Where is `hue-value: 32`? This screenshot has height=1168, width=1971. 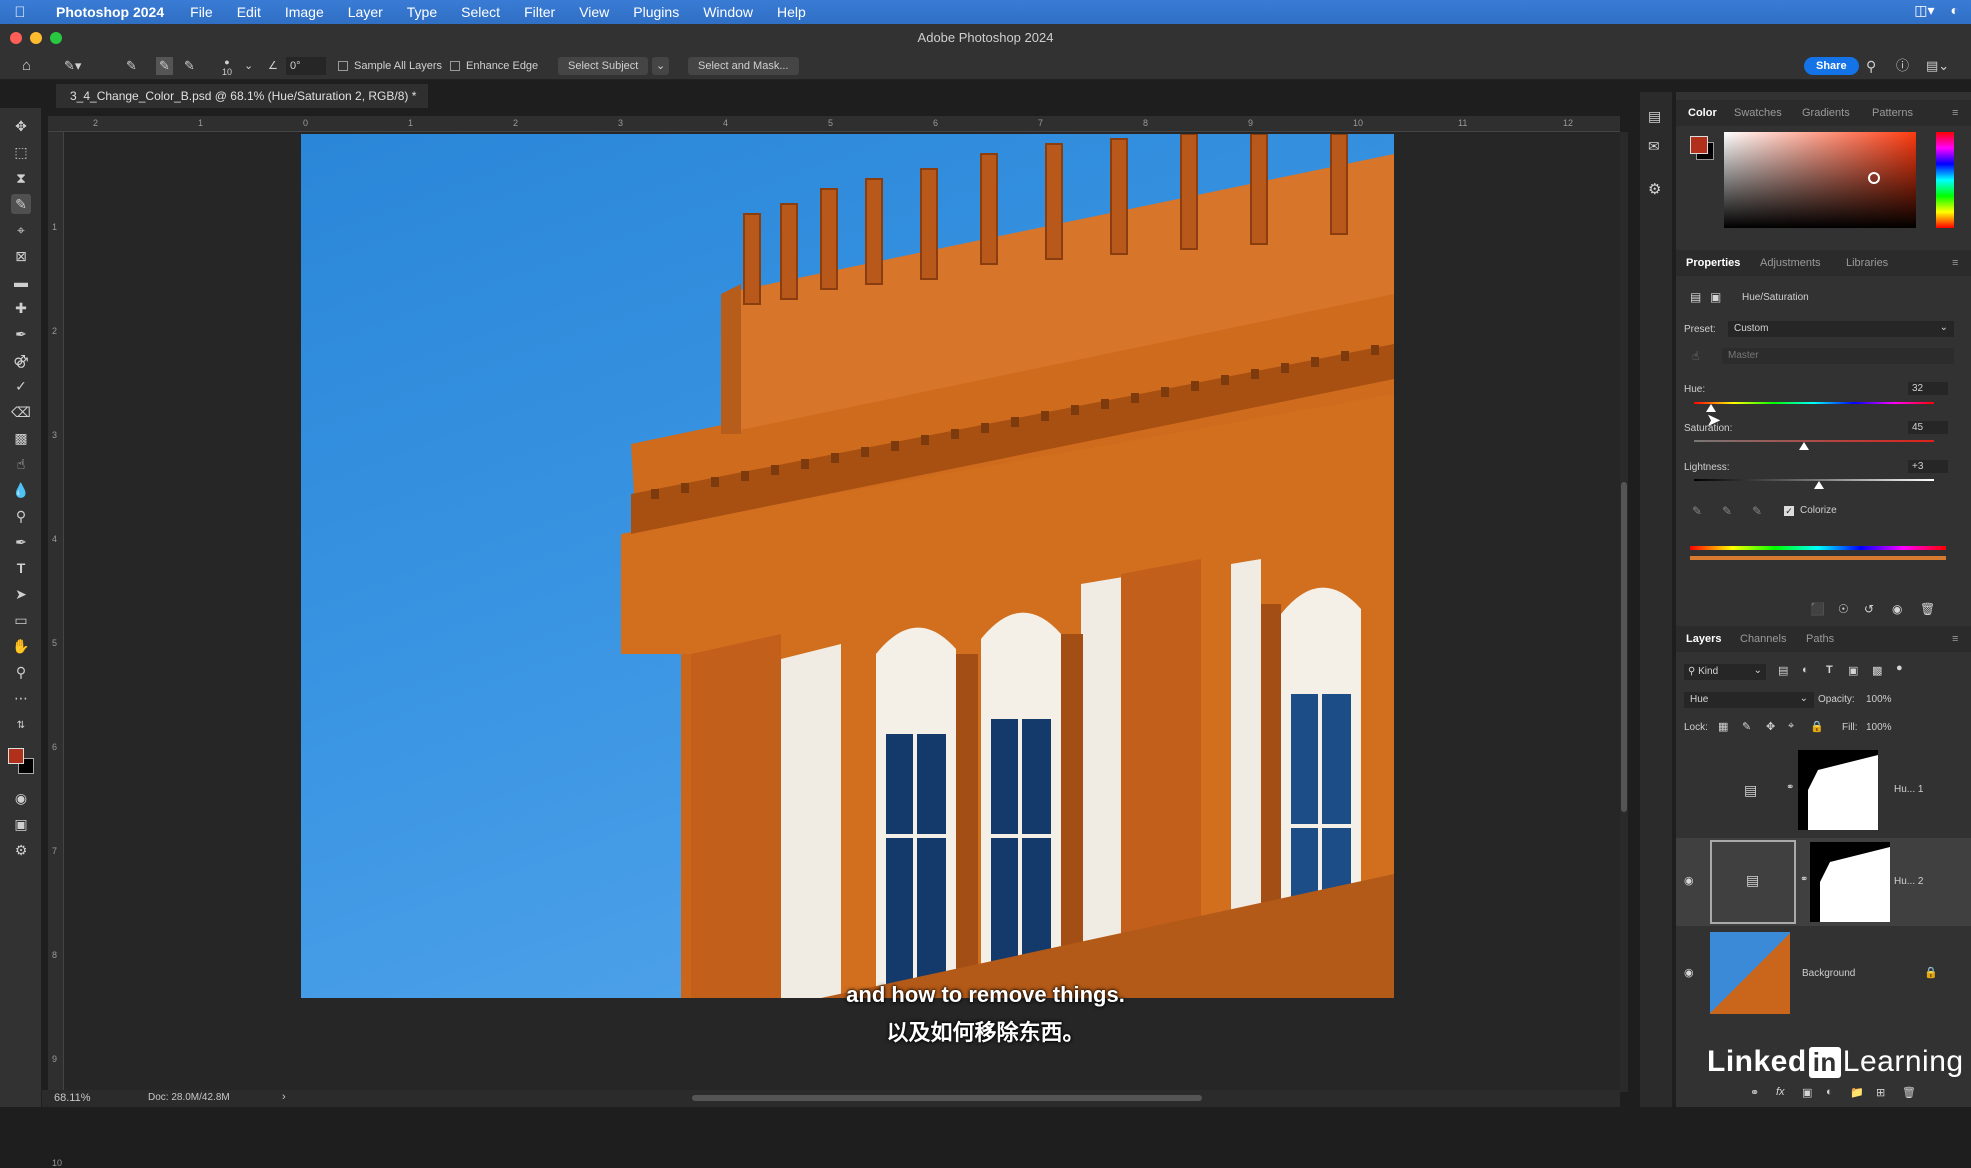 hue-value: 32 is located at coordinates (1928, 388).